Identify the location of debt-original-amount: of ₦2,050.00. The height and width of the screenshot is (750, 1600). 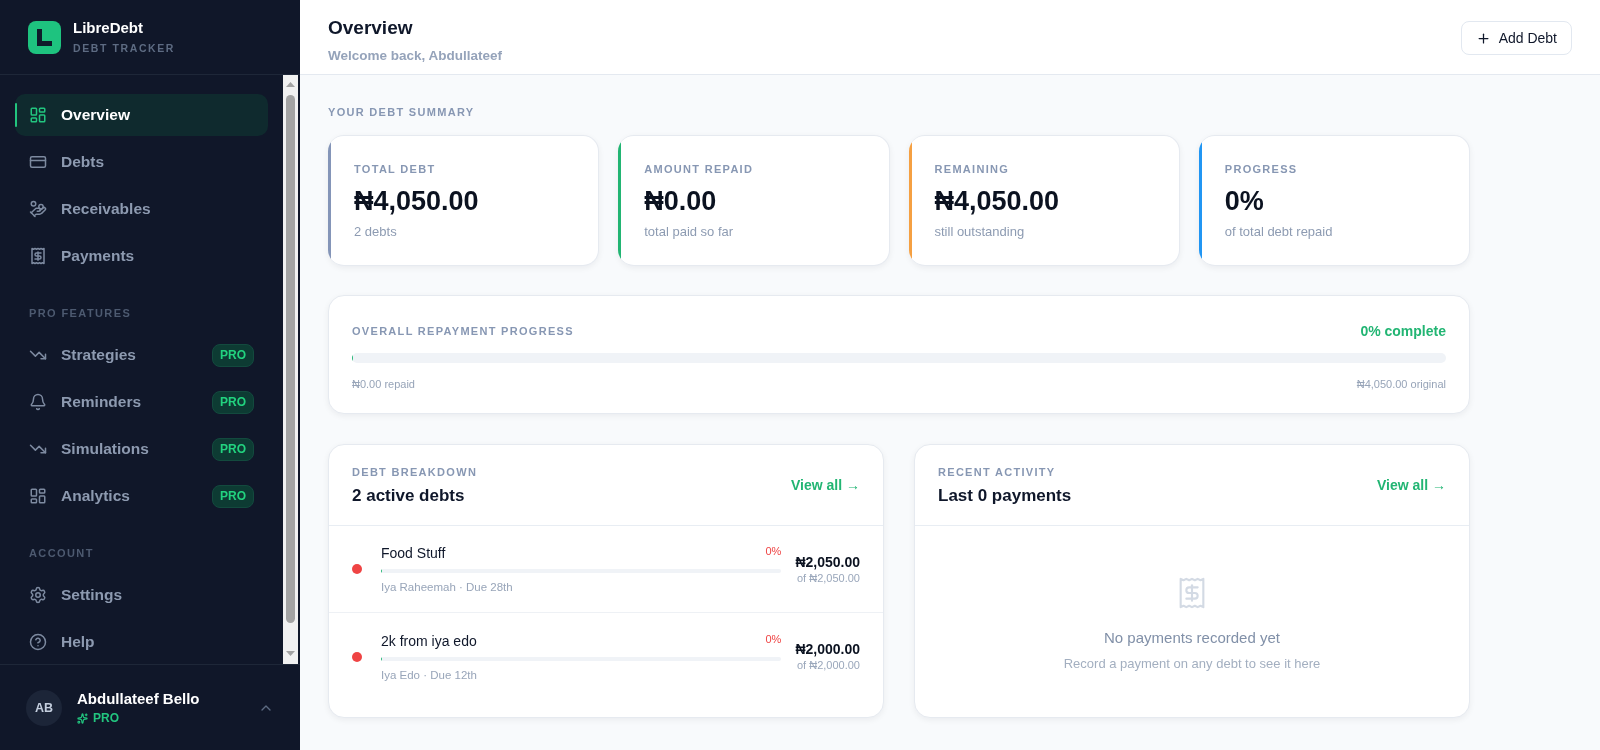
(828, 577).